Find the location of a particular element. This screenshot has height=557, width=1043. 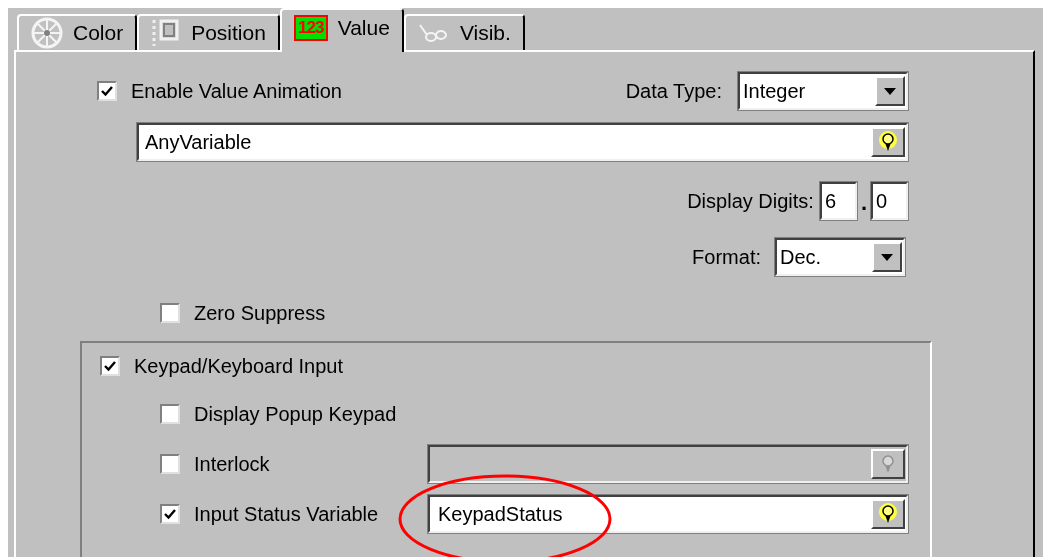

variable-field: KeypadStatus is located at coordinates (668, 514).